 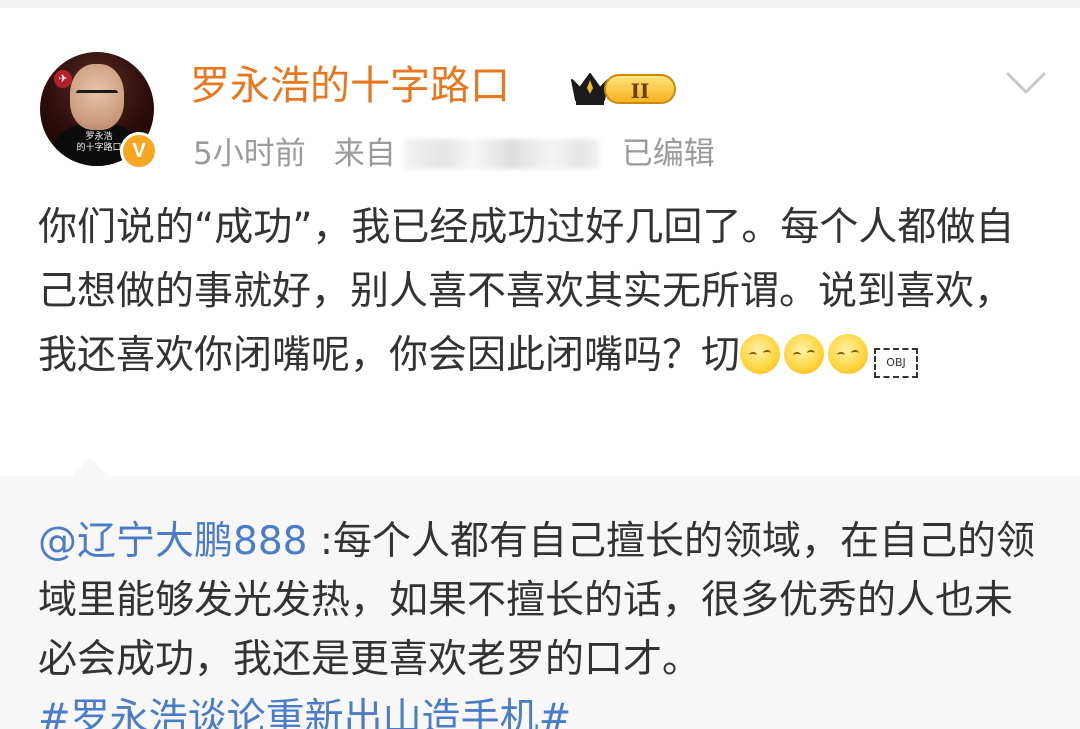 I want to click on post-source-prefix: 来自, so click(x=364, y=154).